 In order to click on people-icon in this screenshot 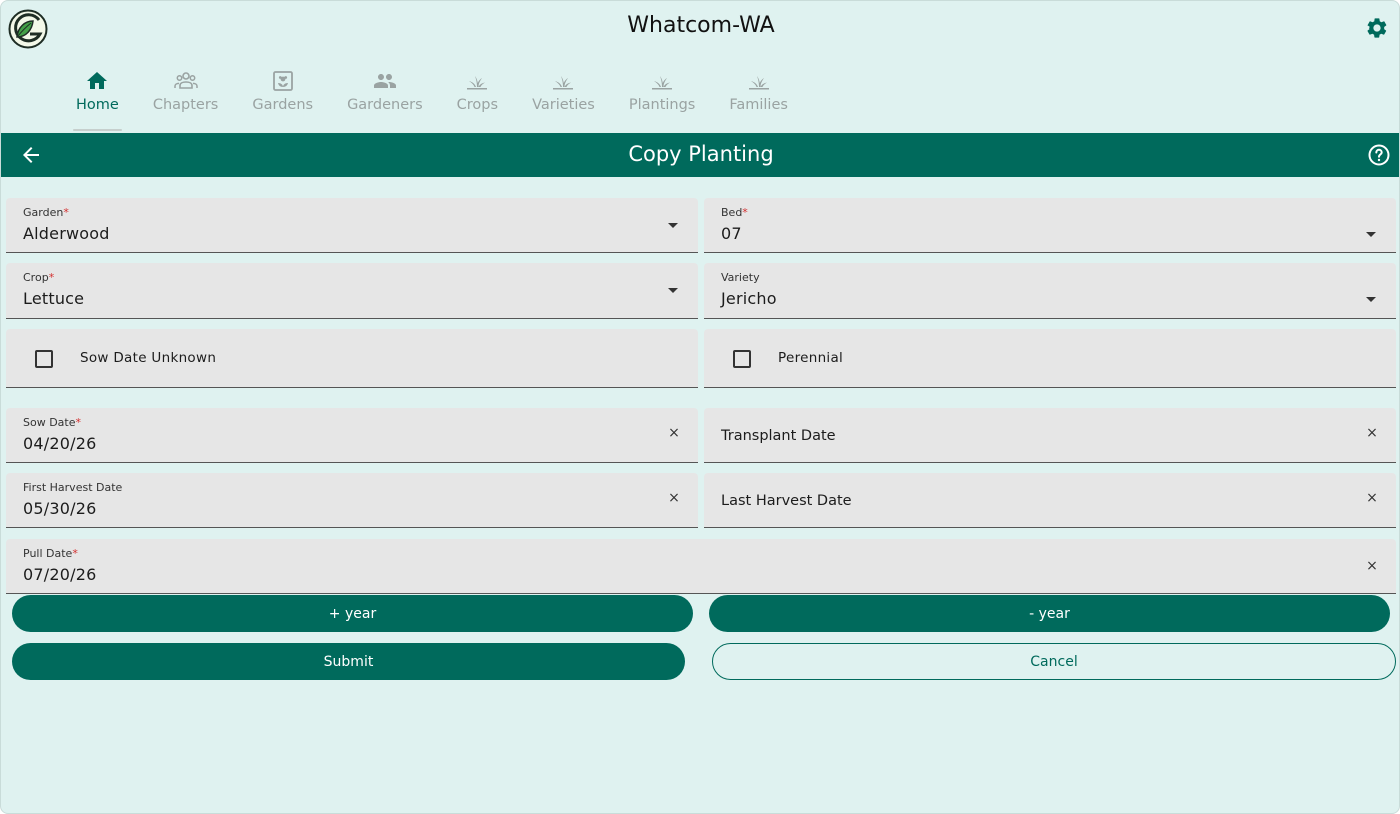, I will do `click(384, 81)`.